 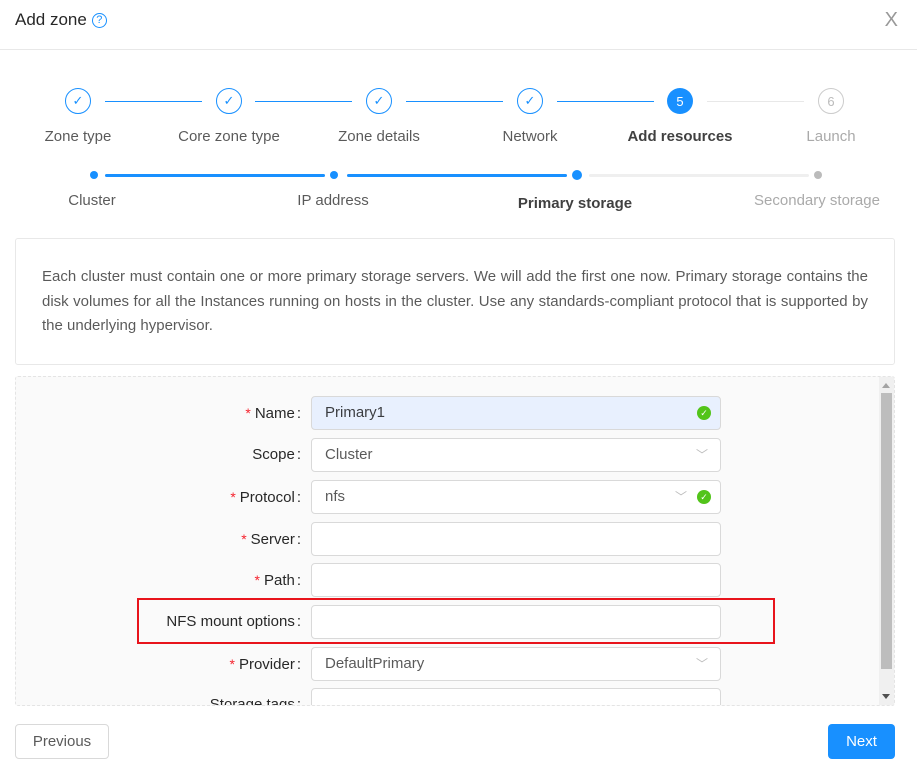 What do you see at coordinates (891, 20) in the screenshot?
I see `close-icon: X` at bounding box center [891, 20].